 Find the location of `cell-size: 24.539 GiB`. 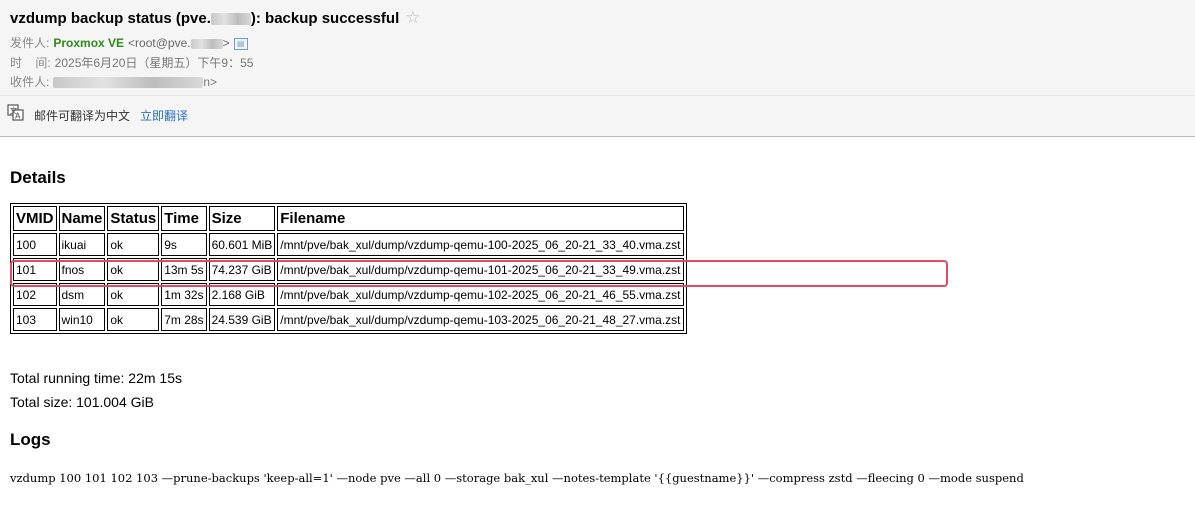

cell-size: 24.539 GiB is located at coordinates (242, 319).